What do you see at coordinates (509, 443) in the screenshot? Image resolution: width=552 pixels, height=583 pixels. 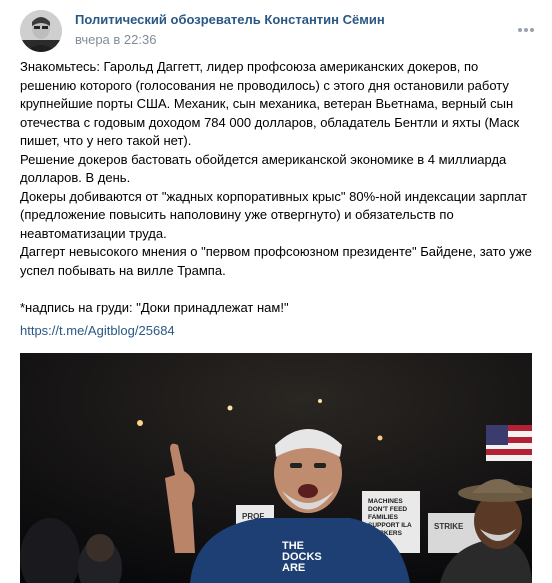 I see `us-flag` at bounding box center [509, 443].